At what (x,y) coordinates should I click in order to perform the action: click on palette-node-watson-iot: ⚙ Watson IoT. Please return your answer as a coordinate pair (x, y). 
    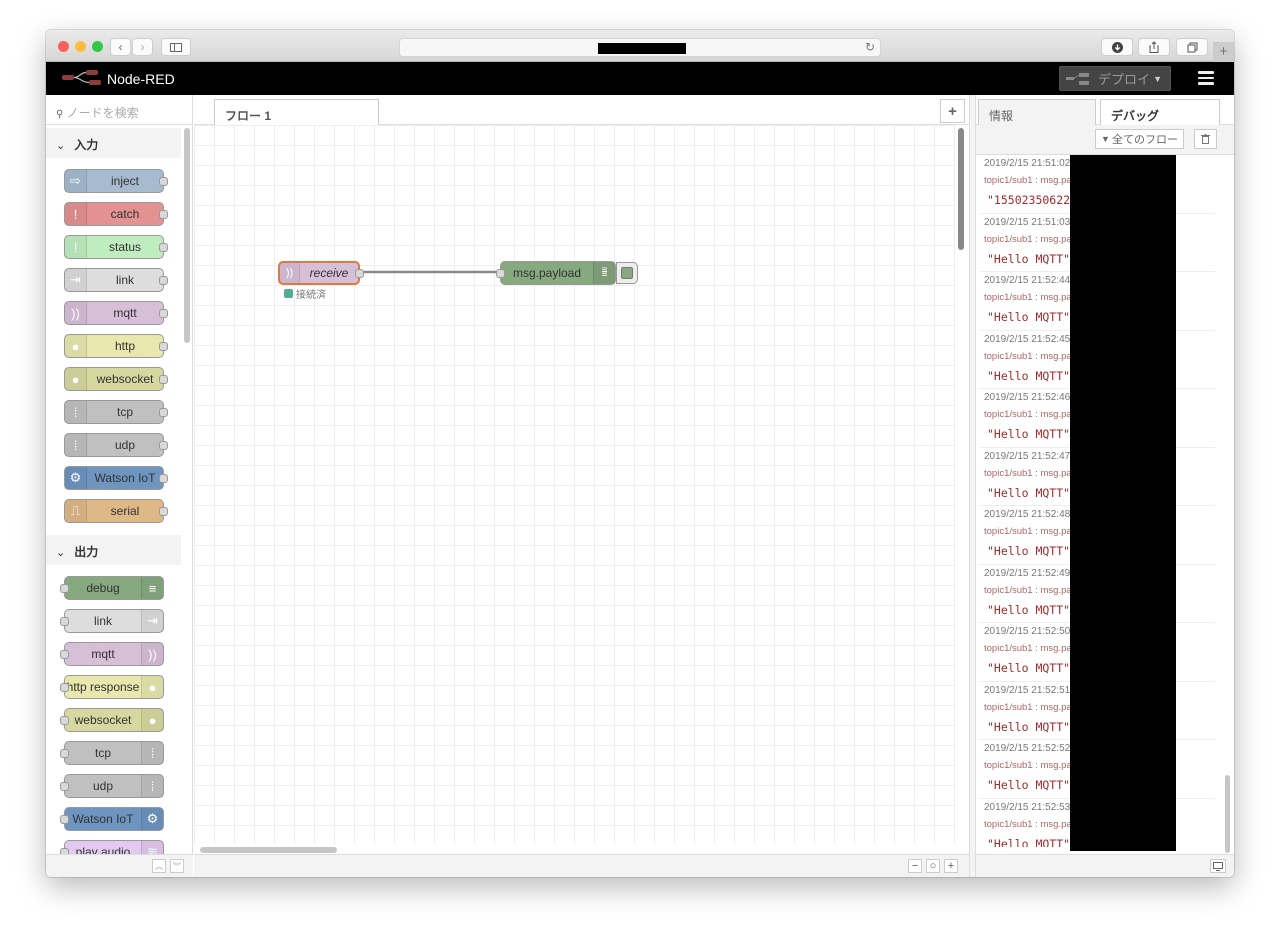
    Looking at the image, I should click on (116, 478).